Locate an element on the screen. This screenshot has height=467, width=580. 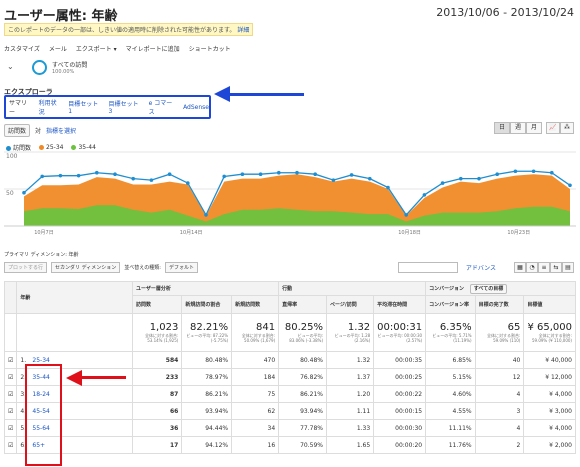
table-view-icons: ▦ ◔ ≡ ⇆ ▤ is located at coordinates (544, 267).